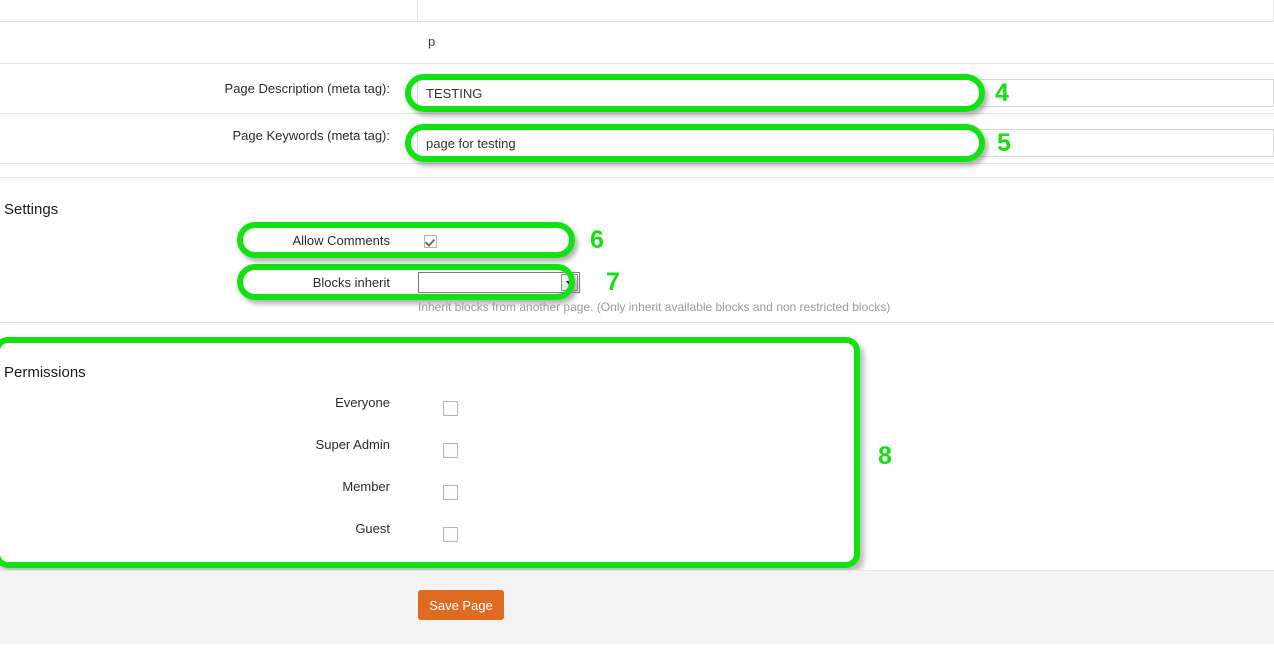  I want to click on allow-comments-label: Allow Comments, so click(341, 240).